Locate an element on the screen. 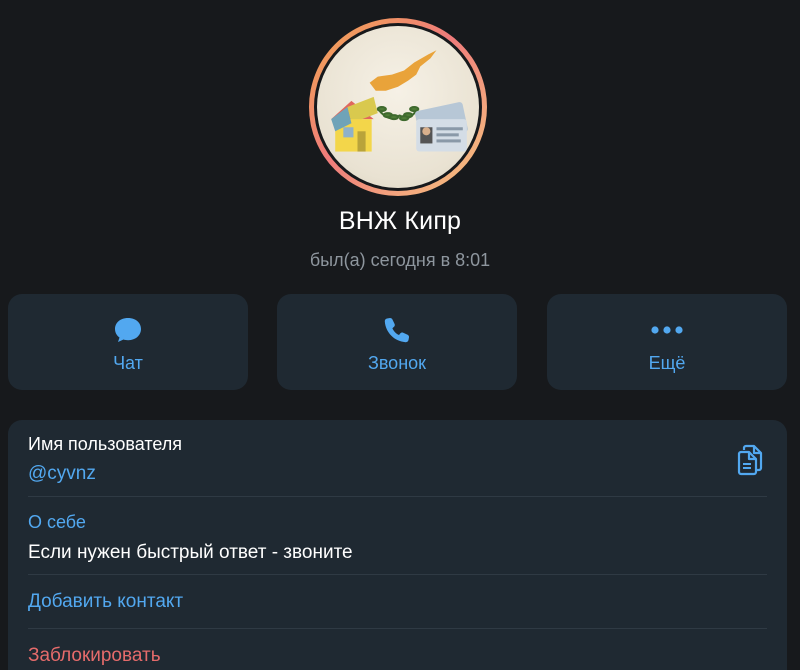 This screenshot has height=670, width=800. chat-button: Чат is located at coordinates (128, 342).